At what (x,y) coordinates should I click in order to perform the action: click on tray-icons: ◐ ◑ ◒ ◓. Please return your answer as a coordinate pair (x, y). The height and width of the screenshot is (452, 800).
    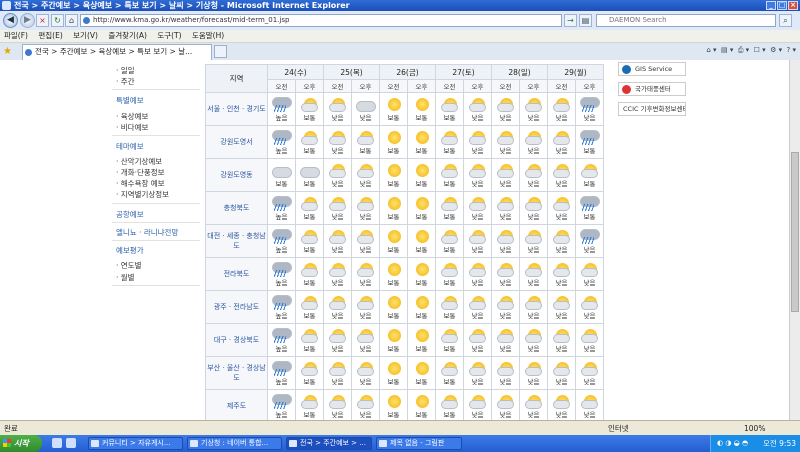
    Looking at the image, I should click on (732, 443).